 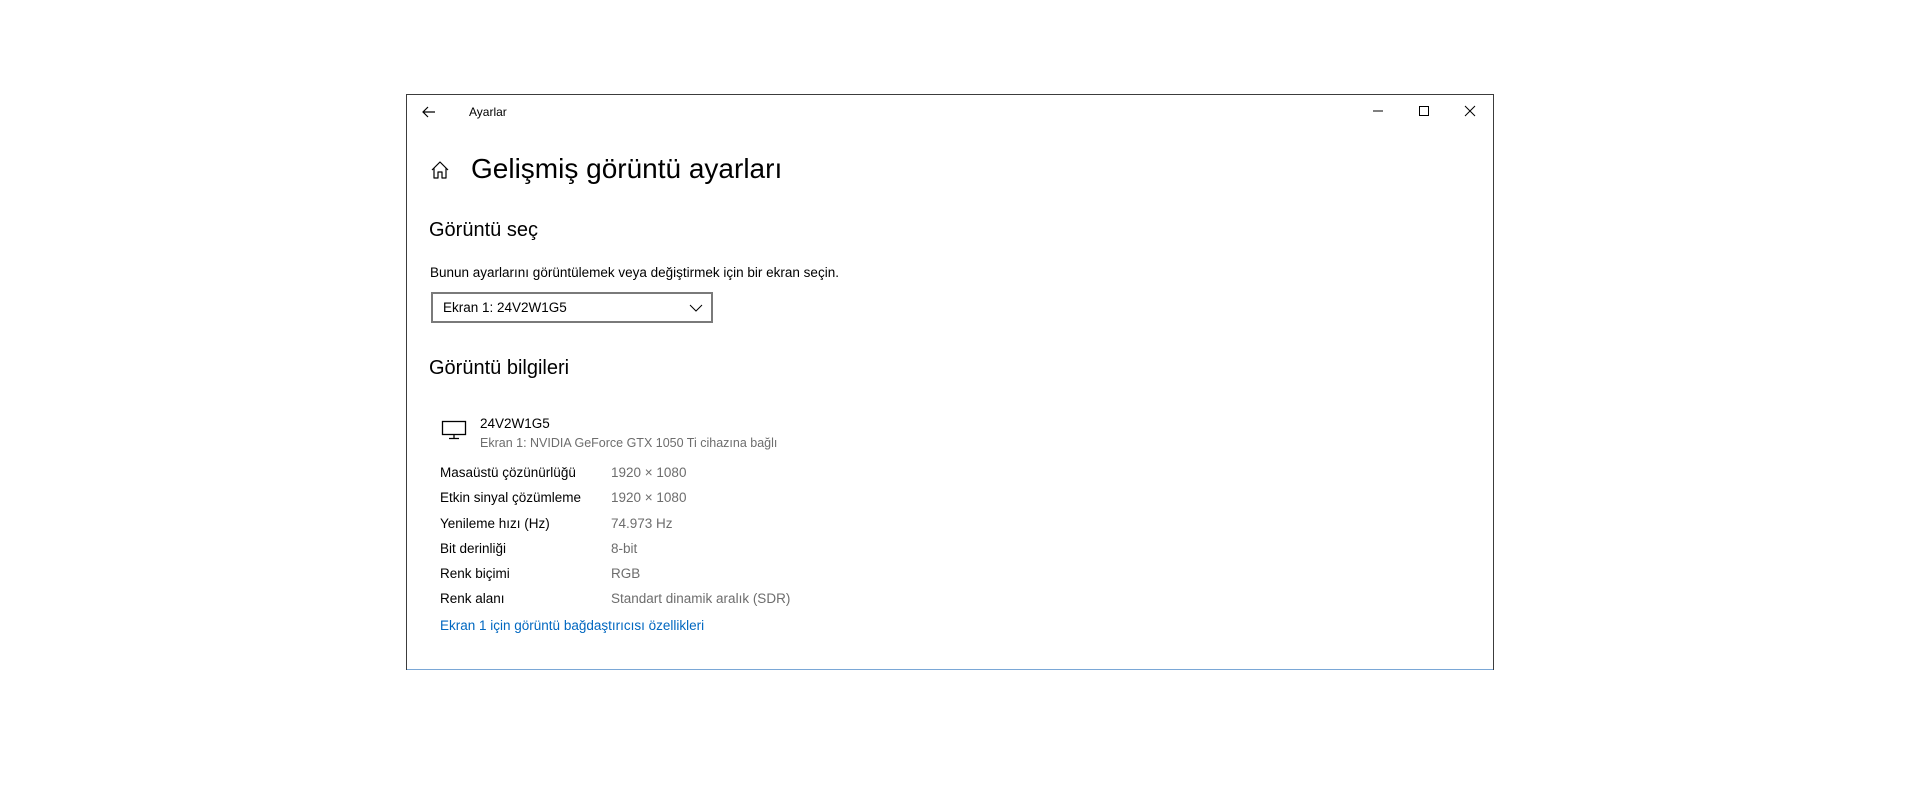 What do you see at coordinates (626, 574) in the screenshot?
I see `info-value: RGB` at bounding box center [626, 574].